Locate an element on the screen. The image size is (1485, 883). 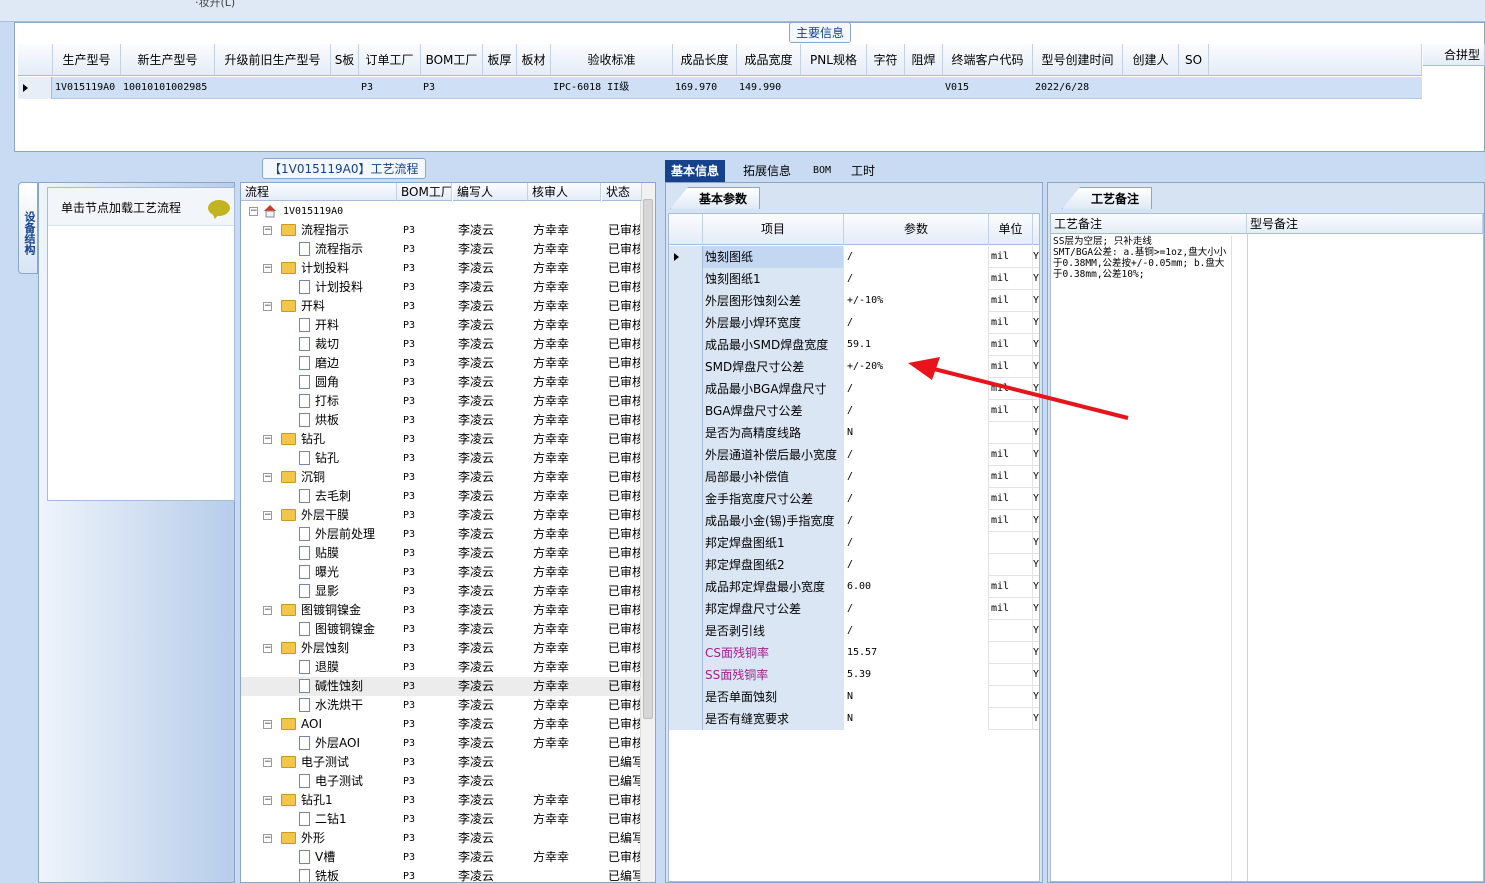
params-row: 邦定焊盘图纸2/ Y is located at coordinates (854, 565).